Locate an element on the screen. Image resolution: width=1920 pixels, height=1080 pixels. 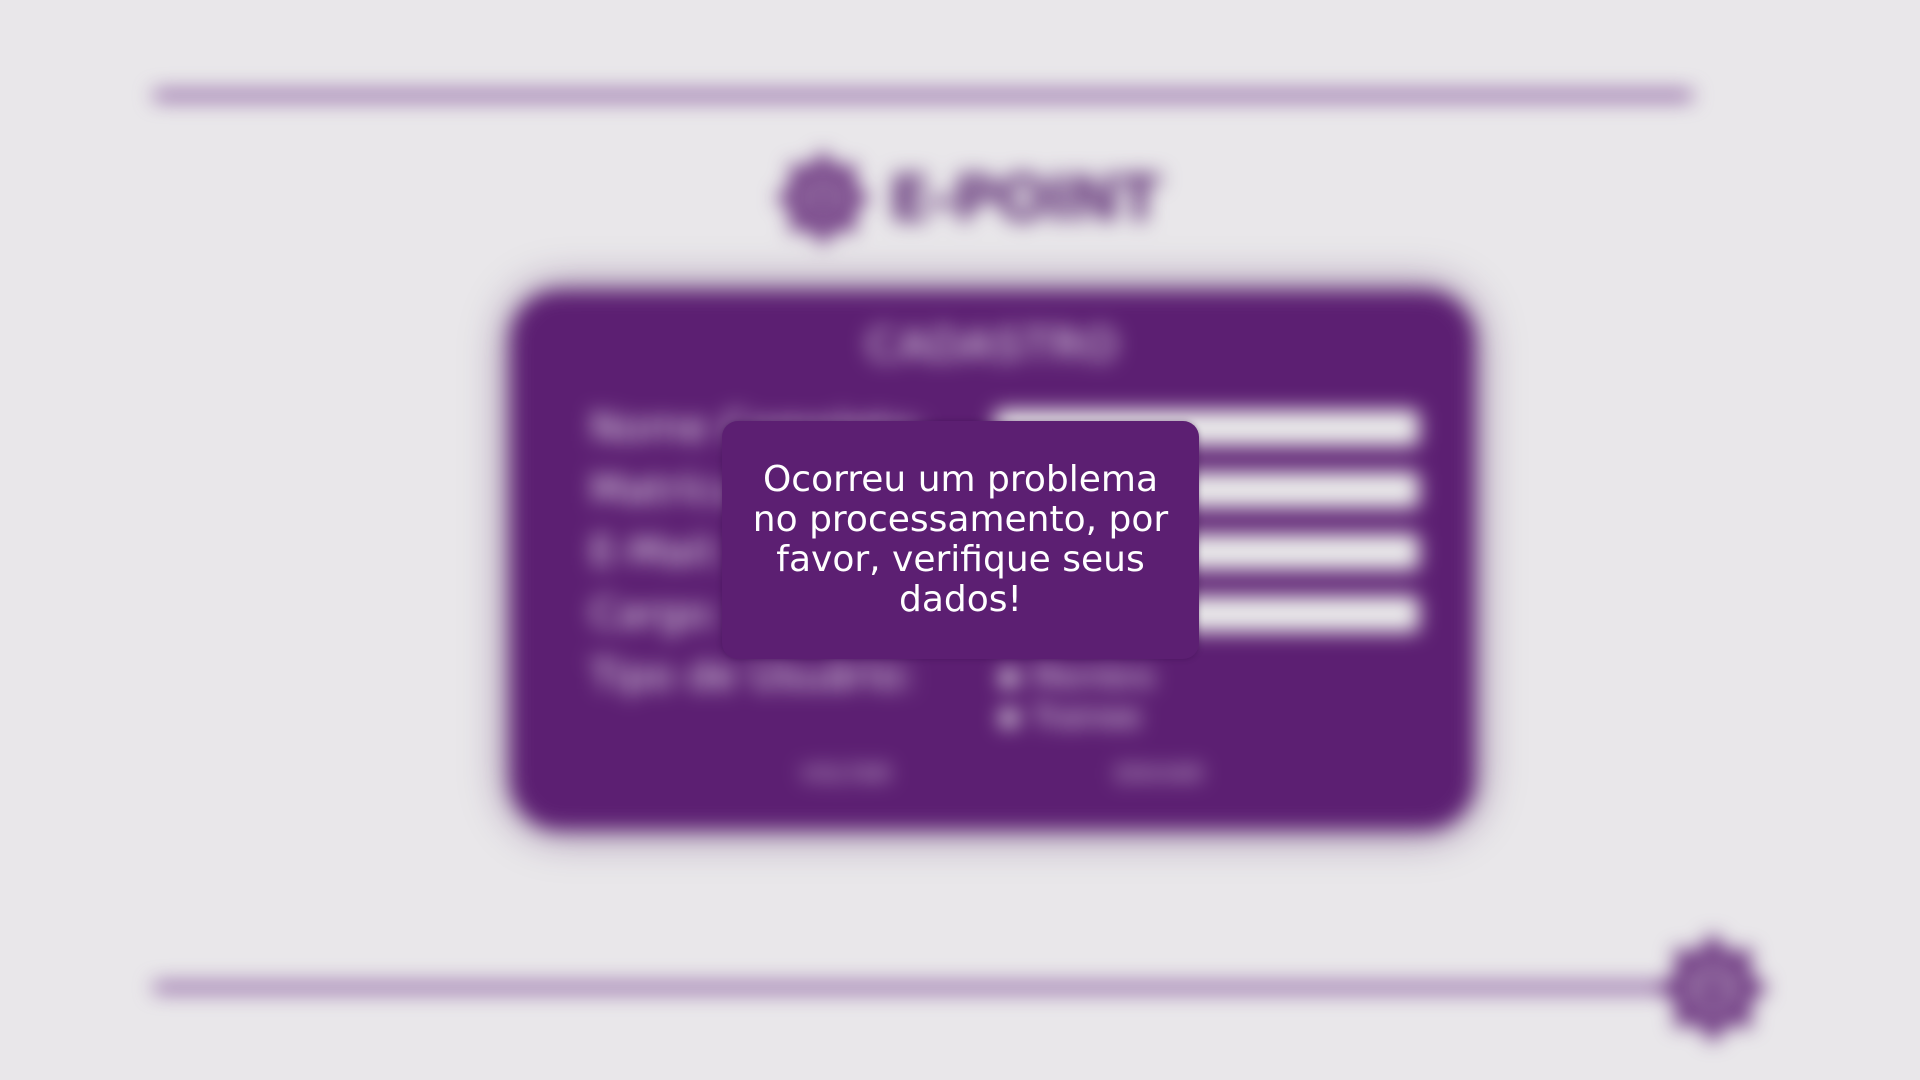
bottom-divider is located at coordinates (933, 987).